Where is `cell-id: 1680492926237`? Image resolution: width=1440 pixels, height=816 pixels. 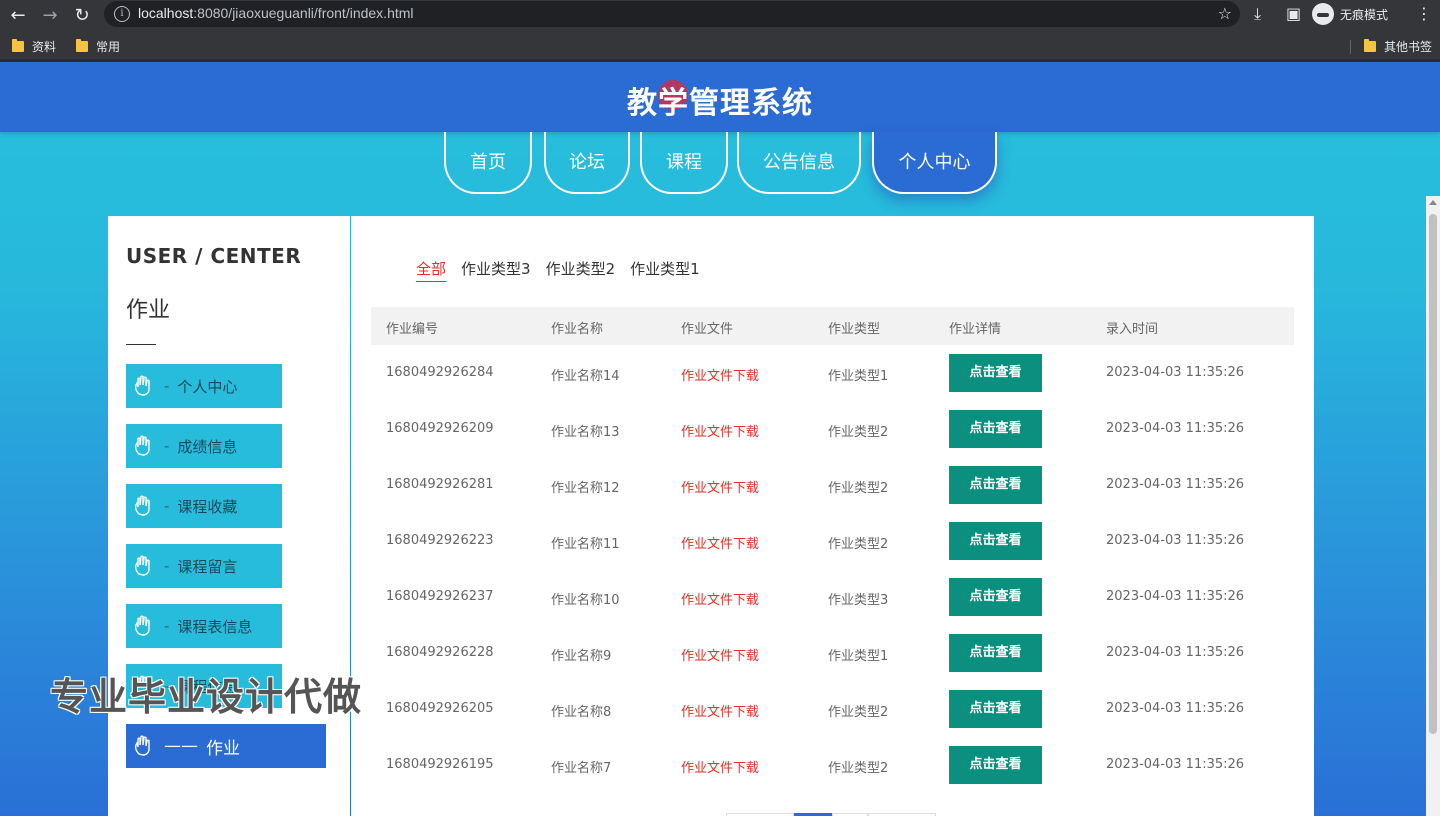
cell-id: 1680492926237 is located at coordinates (440, 596).